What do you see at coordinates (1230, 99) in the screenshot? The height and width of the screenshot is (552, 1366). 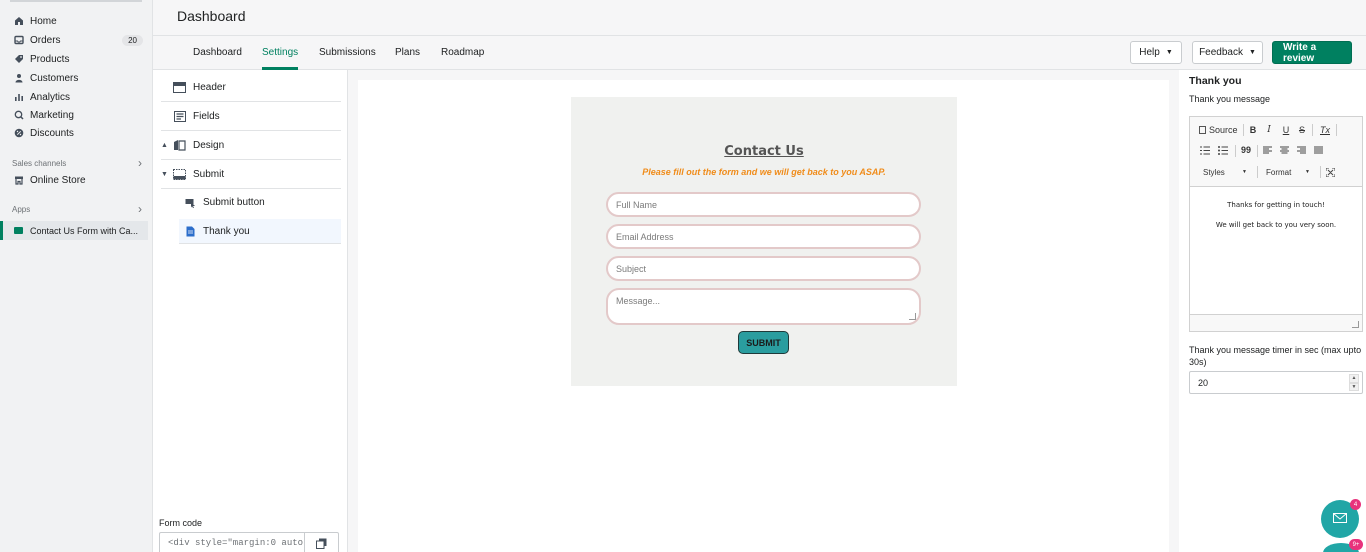 I see `thank-you-message-label: Thank you message` at bounding box center [1230, 99].